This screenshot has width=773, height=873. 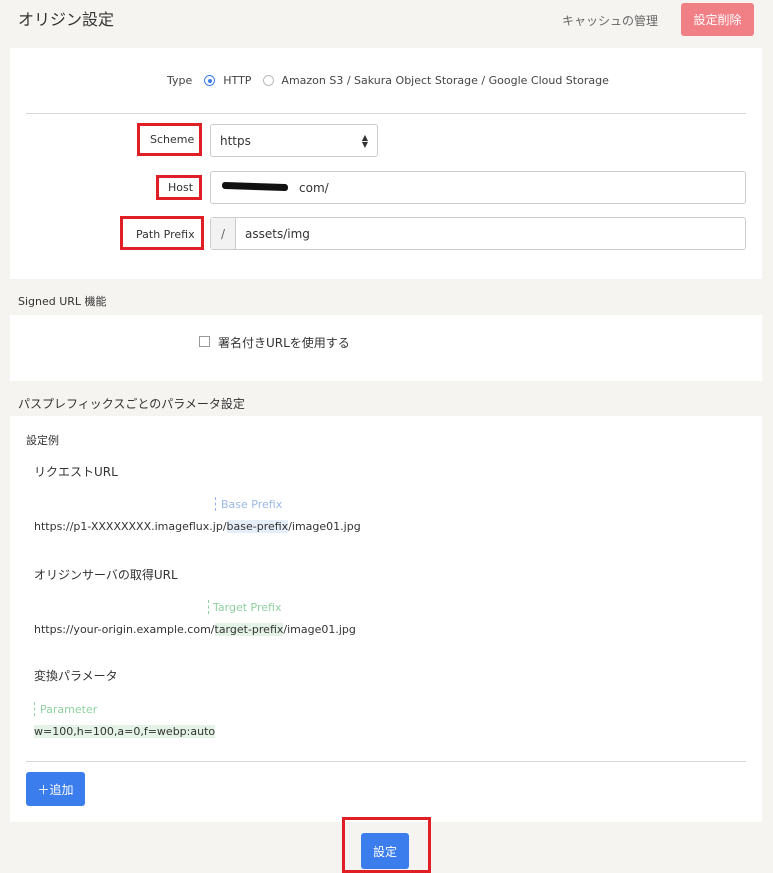 What do you see at coordinates (76, 472) in the screenshot?
I see `request-url-title: リクエストURL` at bounding box center [76, 472].